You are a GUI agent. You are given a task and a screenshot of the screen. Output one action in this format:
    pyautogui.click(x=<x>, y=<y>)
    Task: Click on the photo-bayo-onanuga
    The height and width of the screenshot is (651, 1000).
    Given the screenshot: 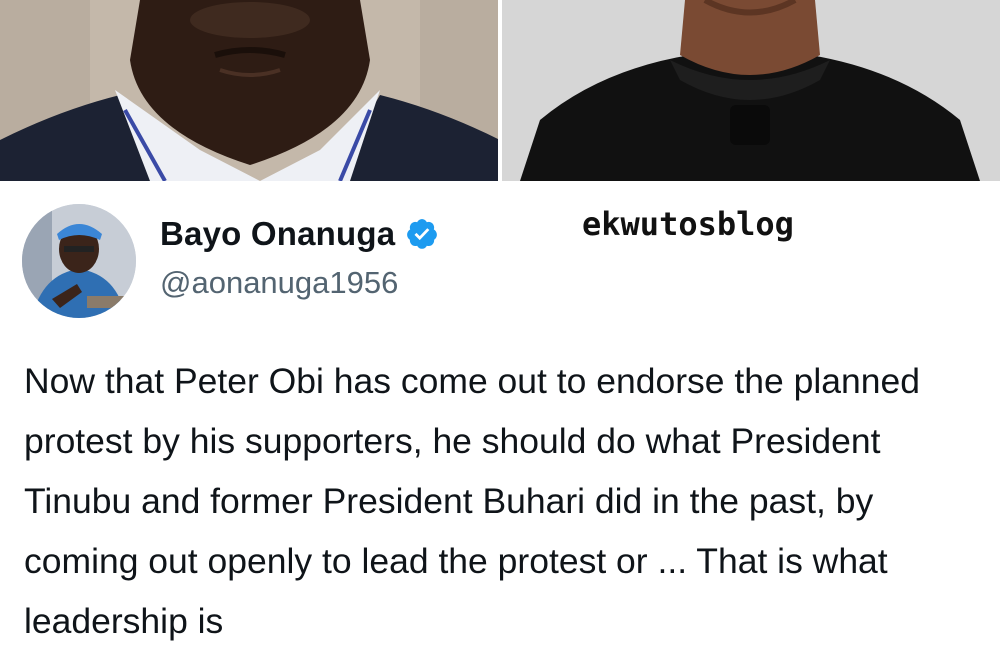 What is the action you would take?
    pyautogui.click(x=250, y=90)
    